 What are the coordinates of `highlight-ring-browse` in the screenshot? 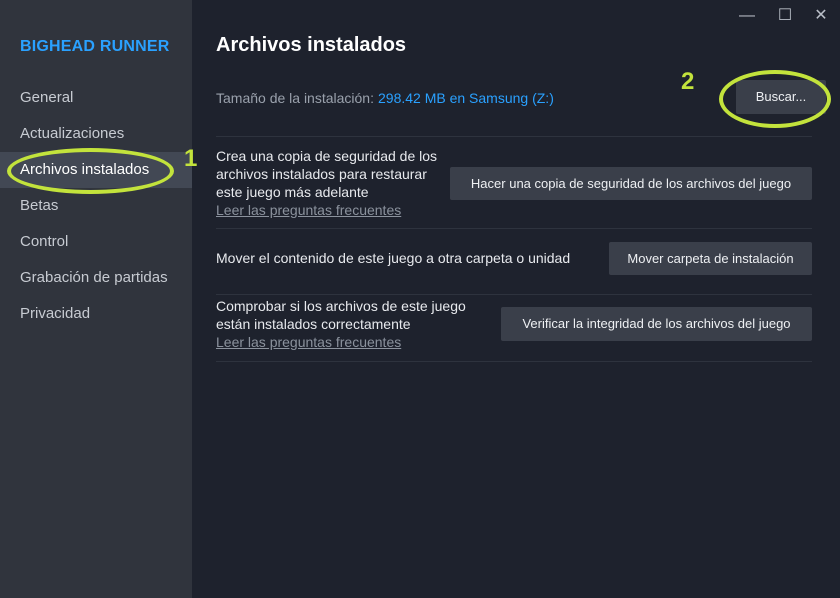 It's located at (775, 99).